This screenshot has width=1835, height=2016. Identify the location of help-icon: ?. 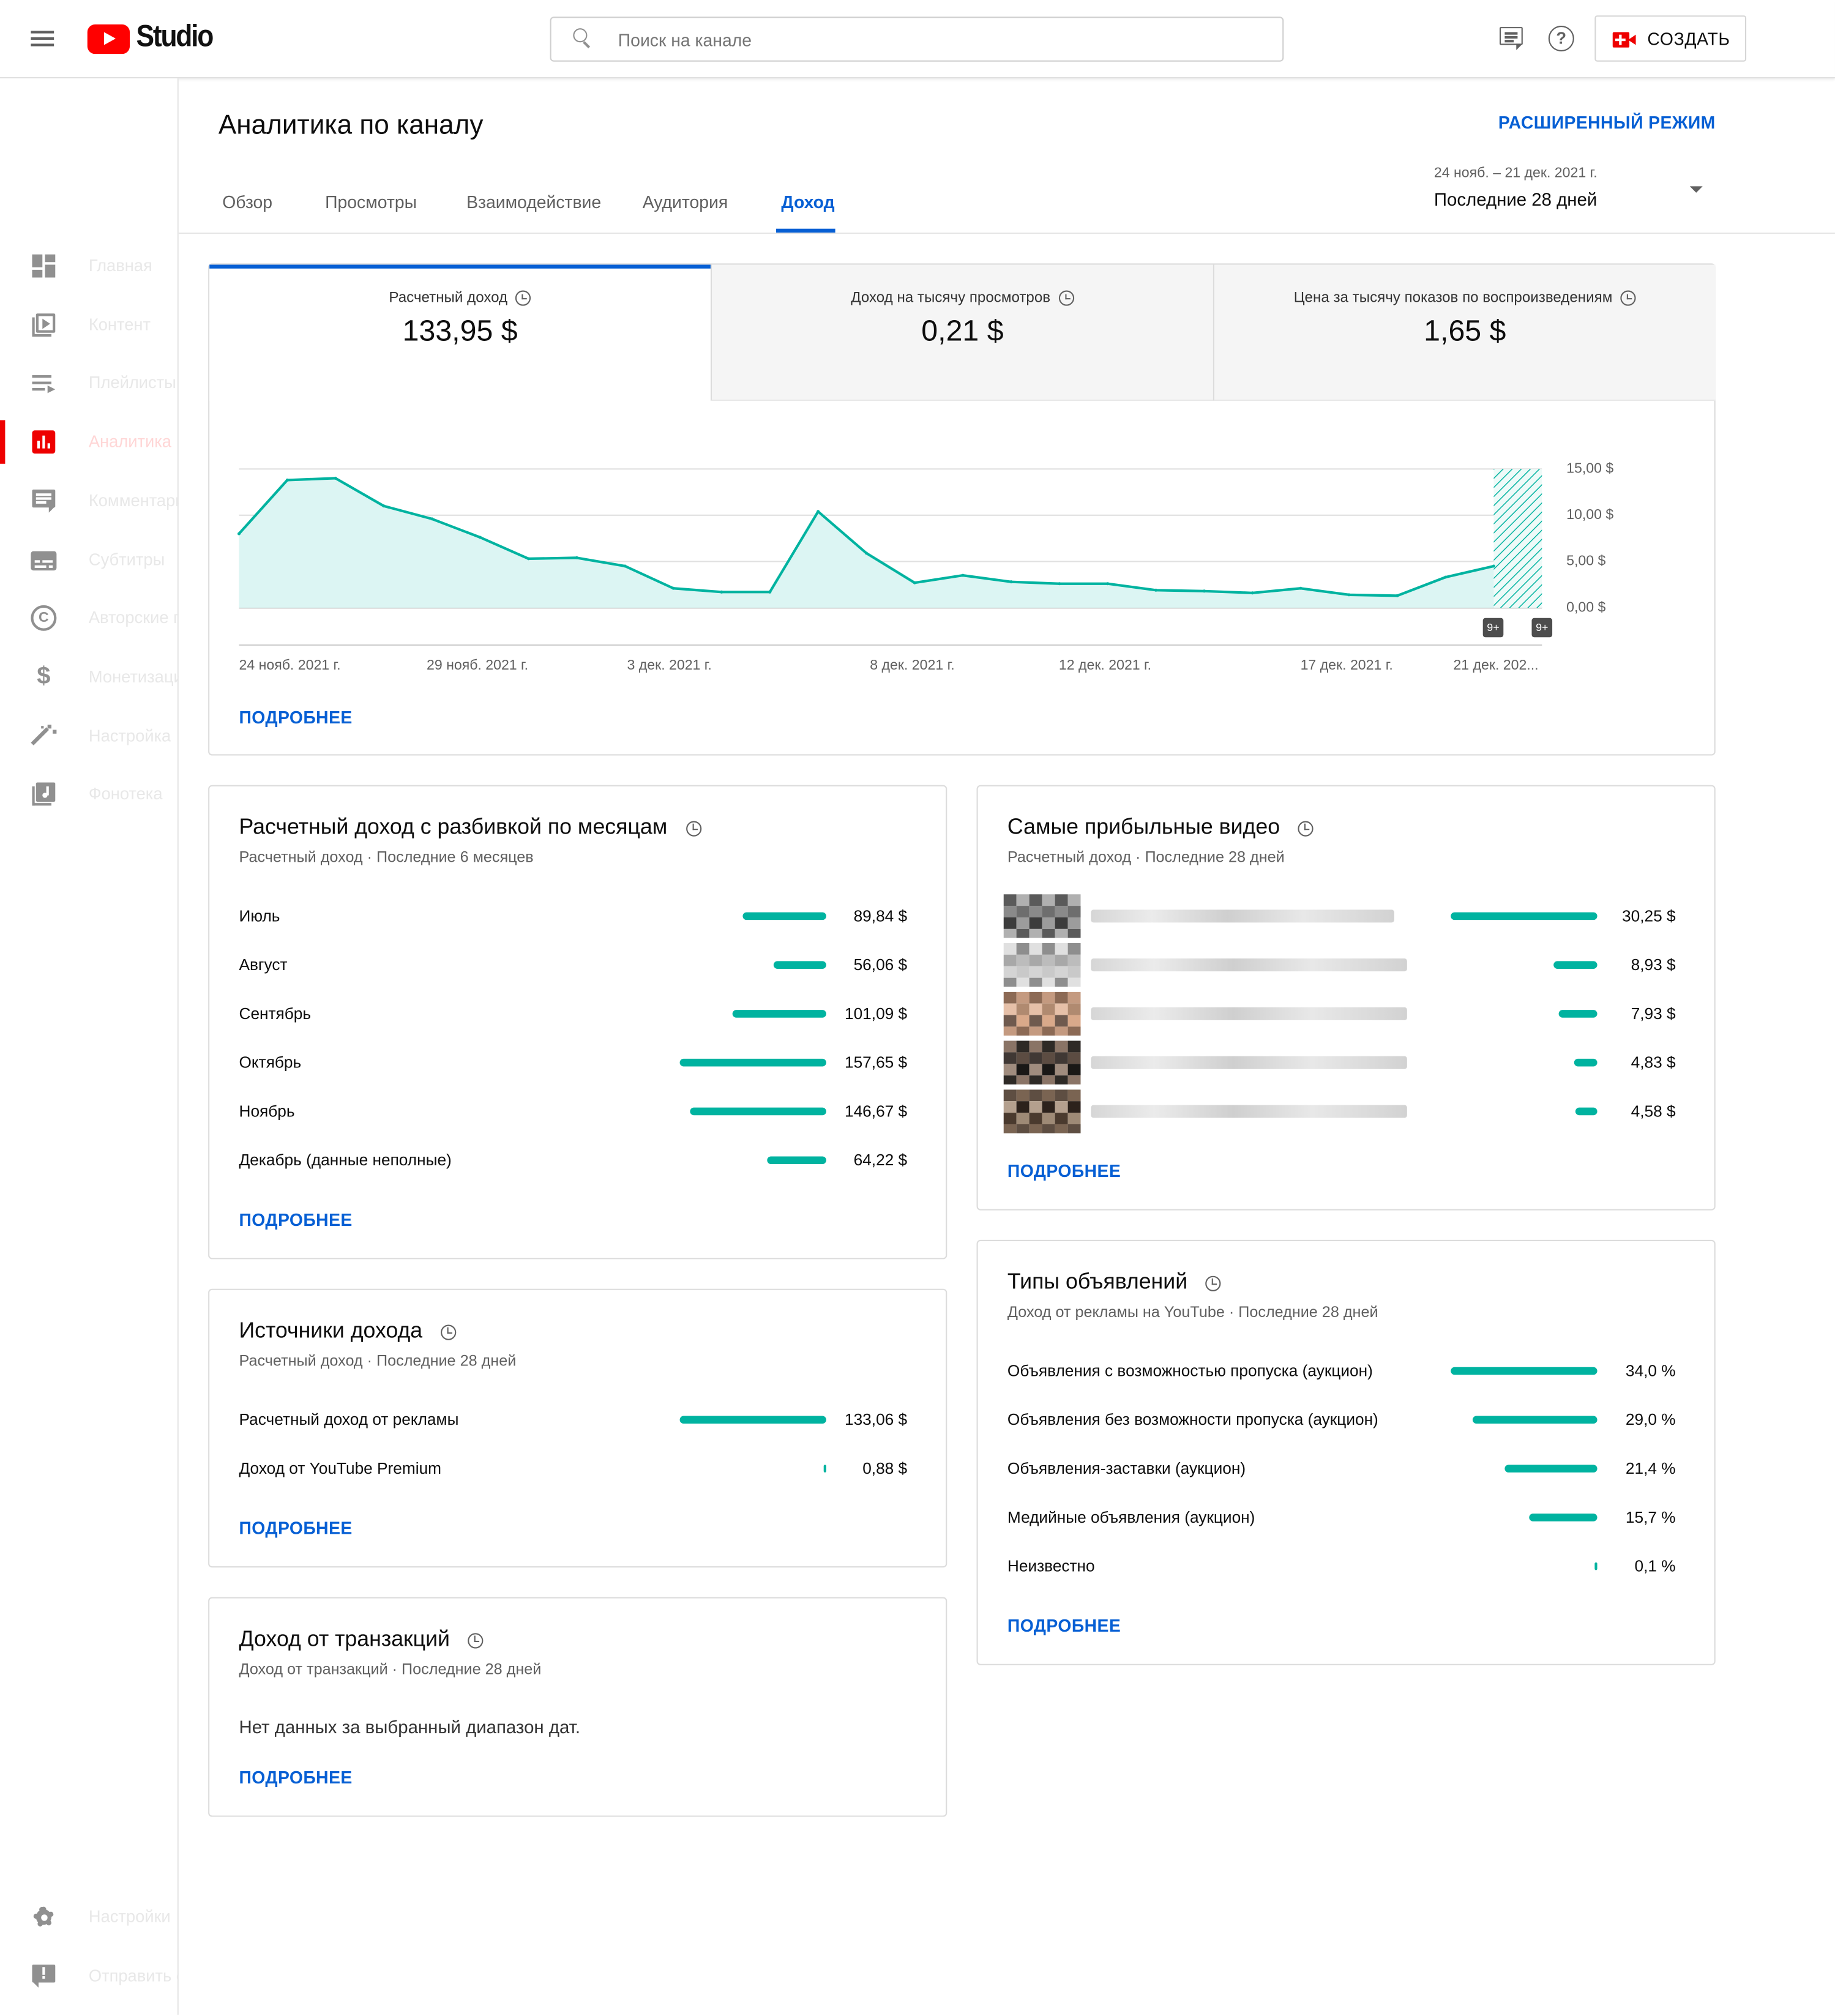
(1561, 38).